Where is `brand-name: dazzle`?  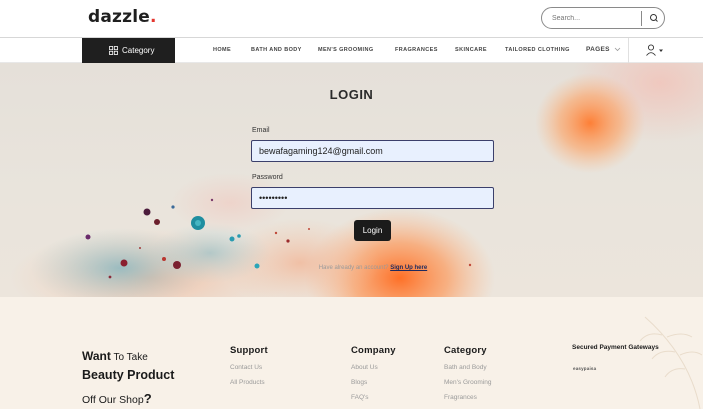 brand-name: dazzle is located at coordinates (119, 17).